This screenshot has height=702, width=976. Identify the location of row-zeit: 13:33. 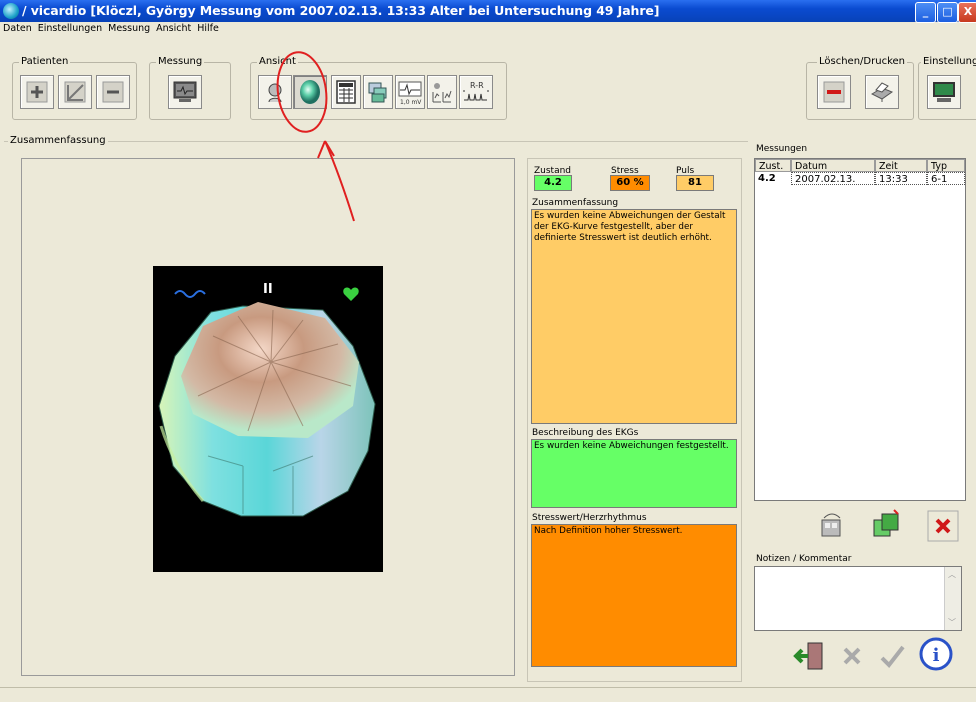
(901, 178).